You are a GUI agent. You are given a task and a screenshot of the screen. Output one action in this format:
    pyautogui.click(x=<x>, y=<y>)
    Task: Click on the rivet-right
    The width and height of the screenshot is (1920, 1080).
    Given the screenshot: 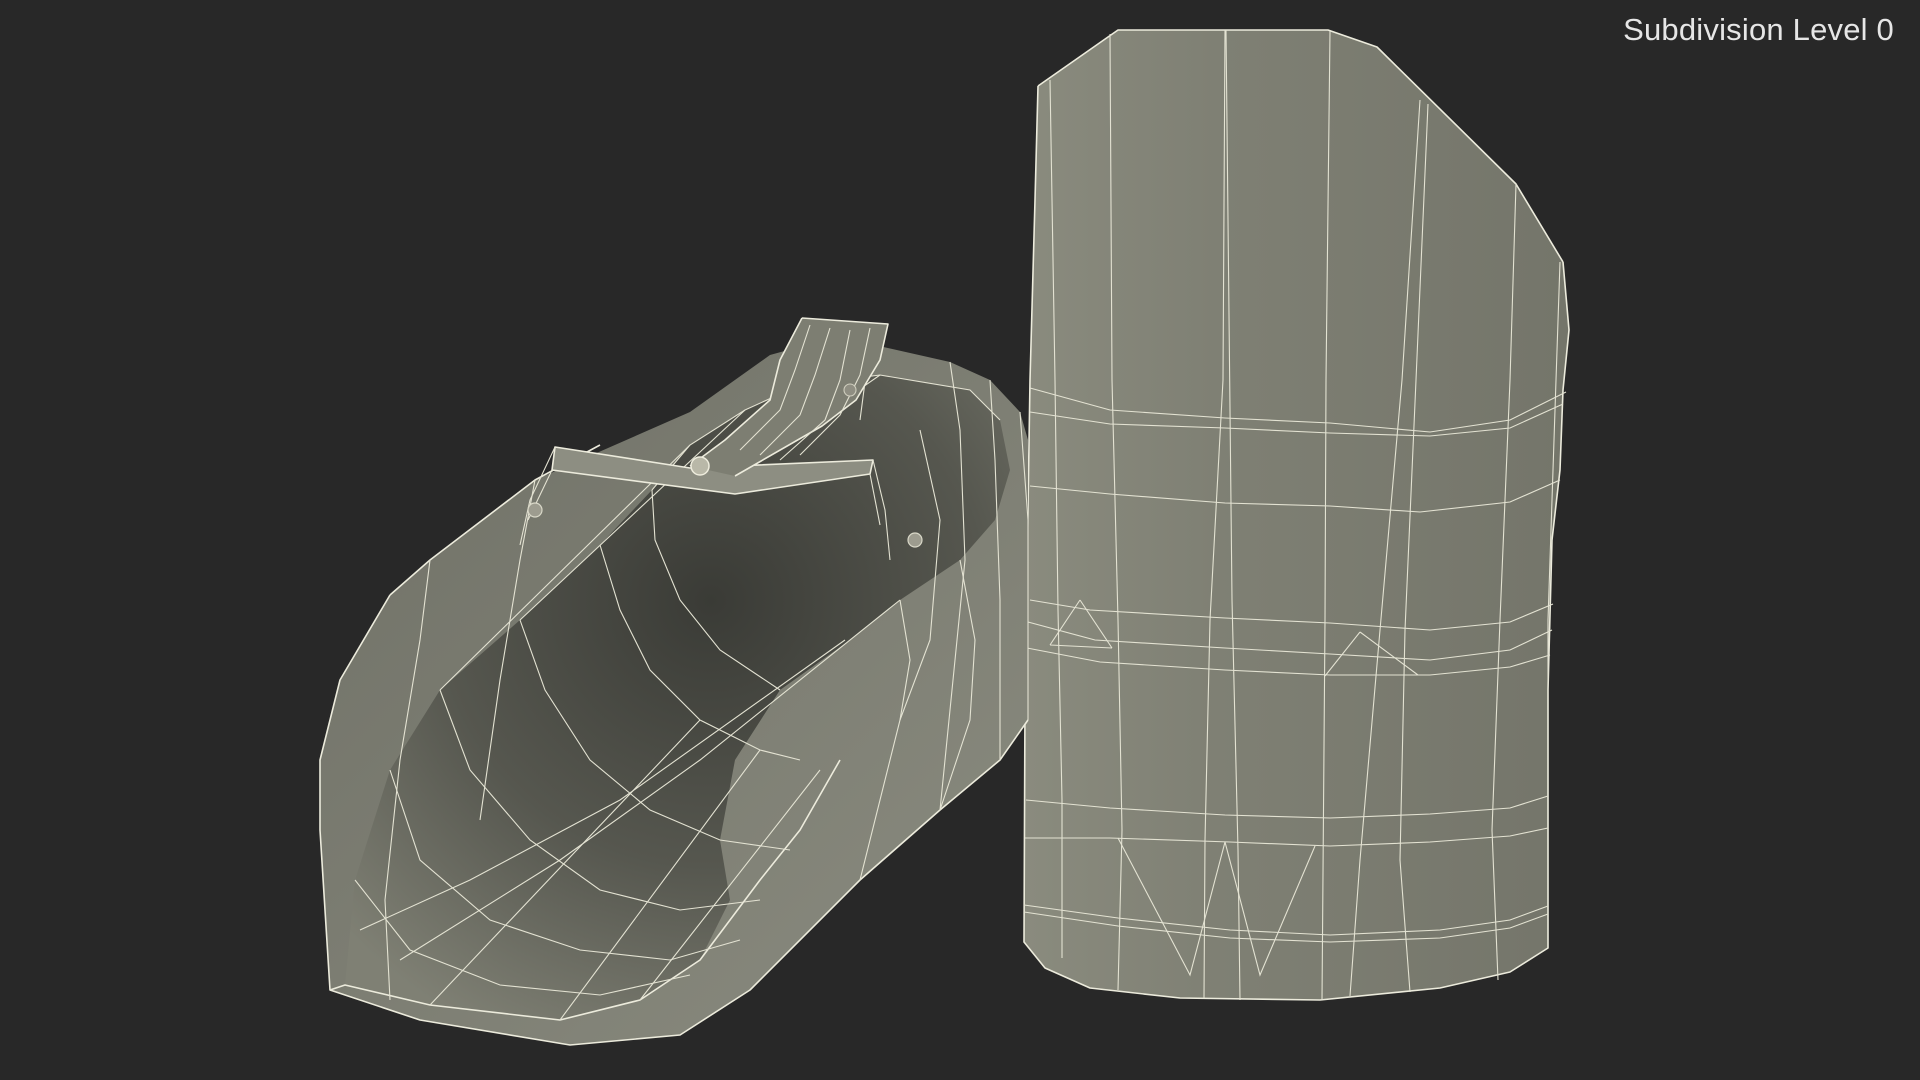 What is the action you would take?
    pyautogui.click(x=915, y=540)
    